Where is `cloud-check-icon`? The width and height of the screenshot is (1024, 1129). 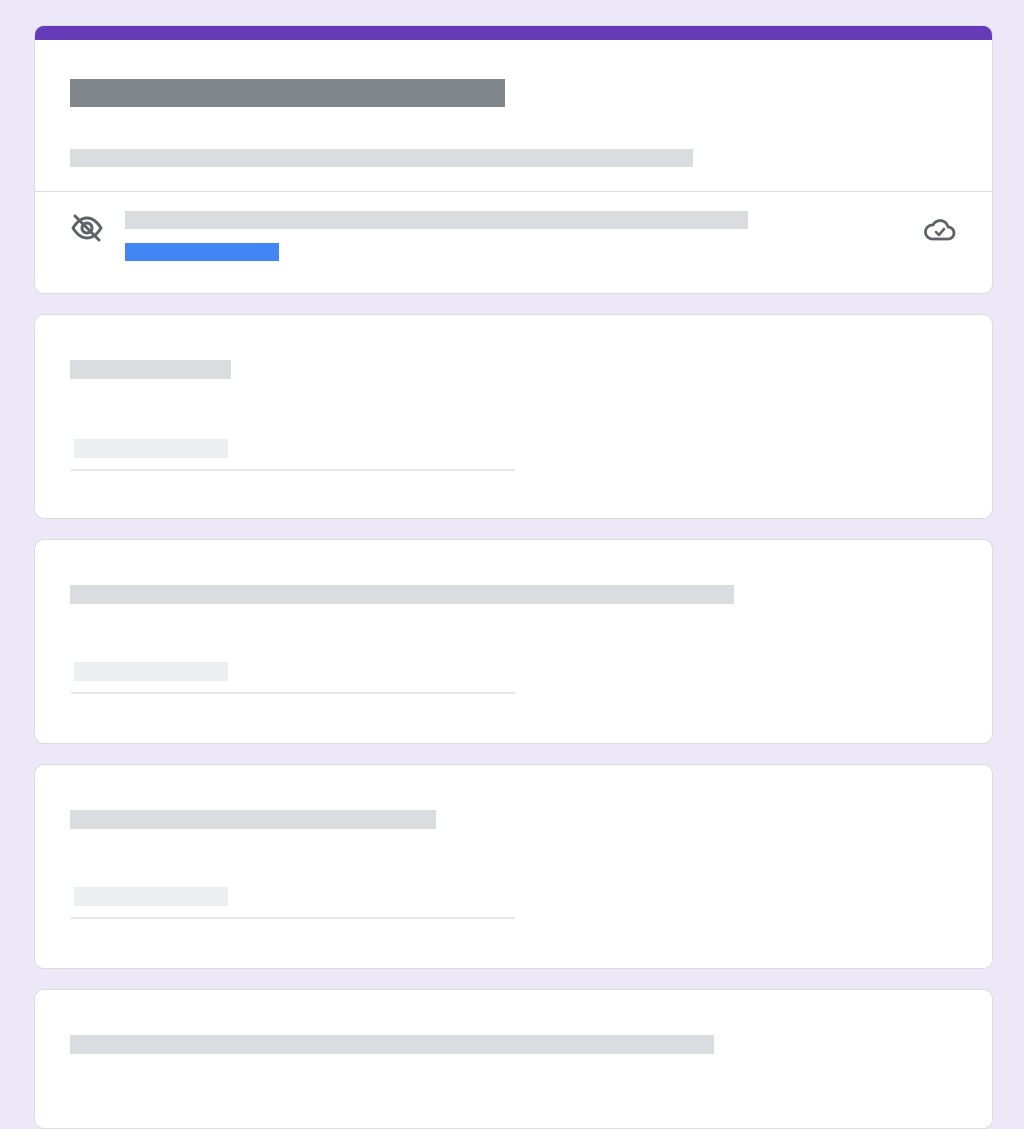
cloud-check-icon is located at coordinates (940, 230).